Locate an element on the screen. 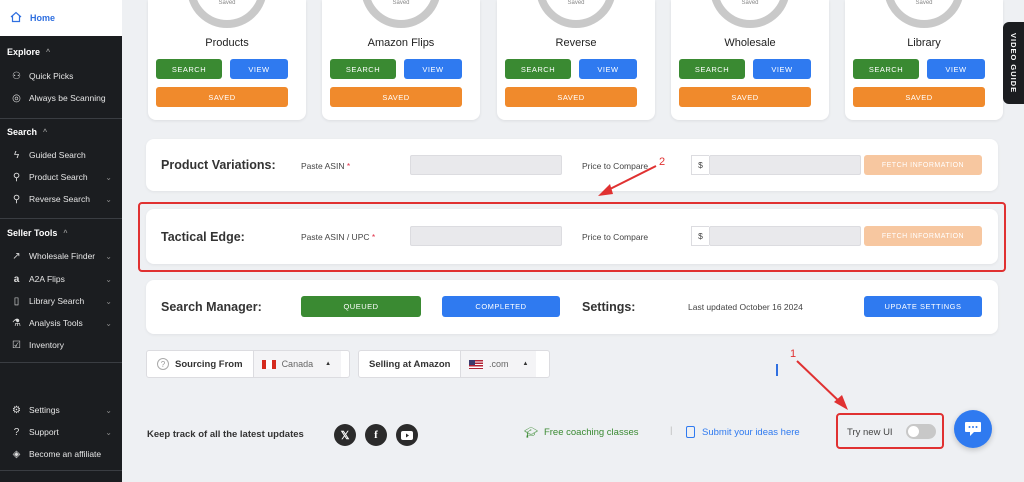  sidebar-item-support: ? Support ⌄ is located at coordinates (61, 432).